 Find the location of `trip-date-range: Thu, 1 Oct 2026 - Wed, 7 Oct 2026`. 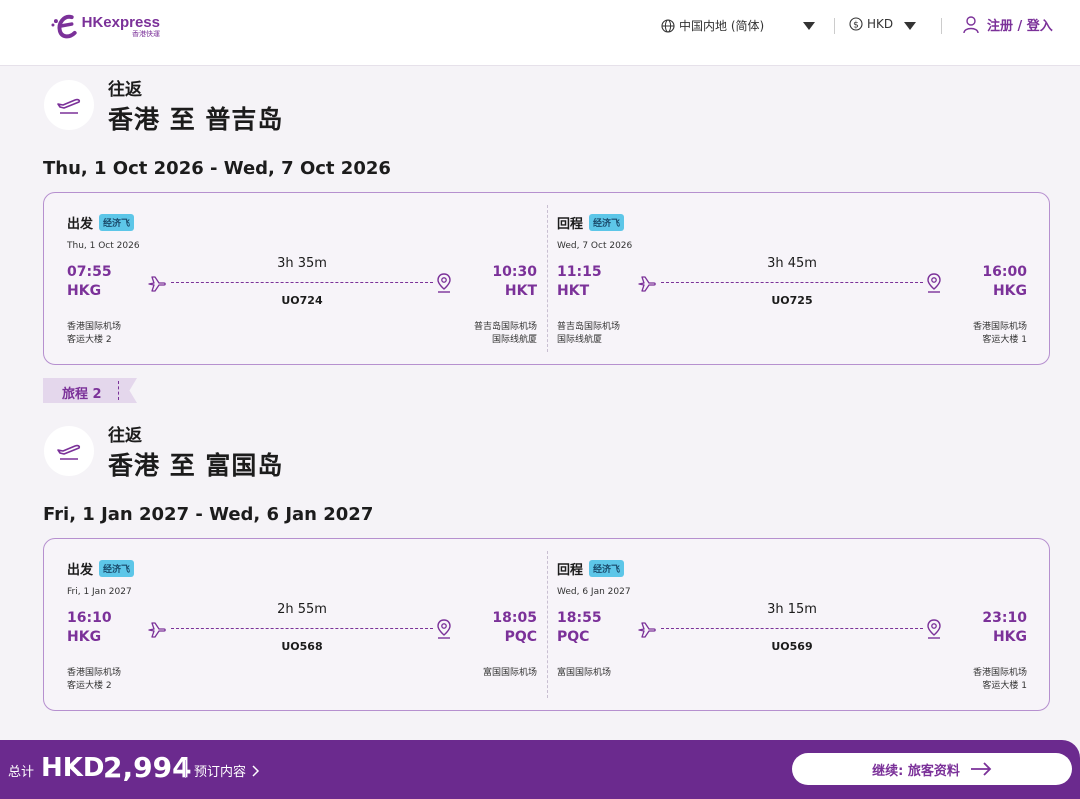

trip-date-range: Thu, 1 Oct 2026 - Wed, 7 Oct 2026 is located at coordinates (217, 168).